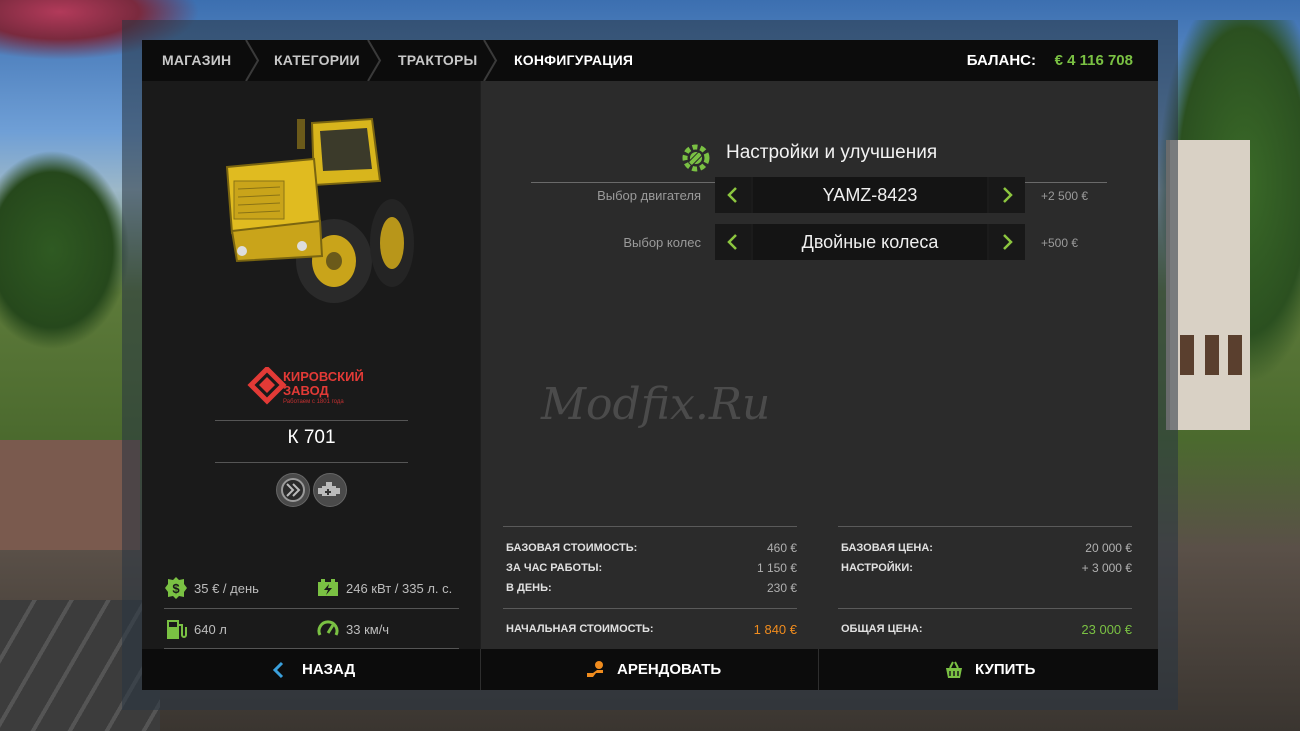 The width and height of the screenshot is (1300, 731). I want to click on engine-selector: YAMZ-8423, so click(870, 195).